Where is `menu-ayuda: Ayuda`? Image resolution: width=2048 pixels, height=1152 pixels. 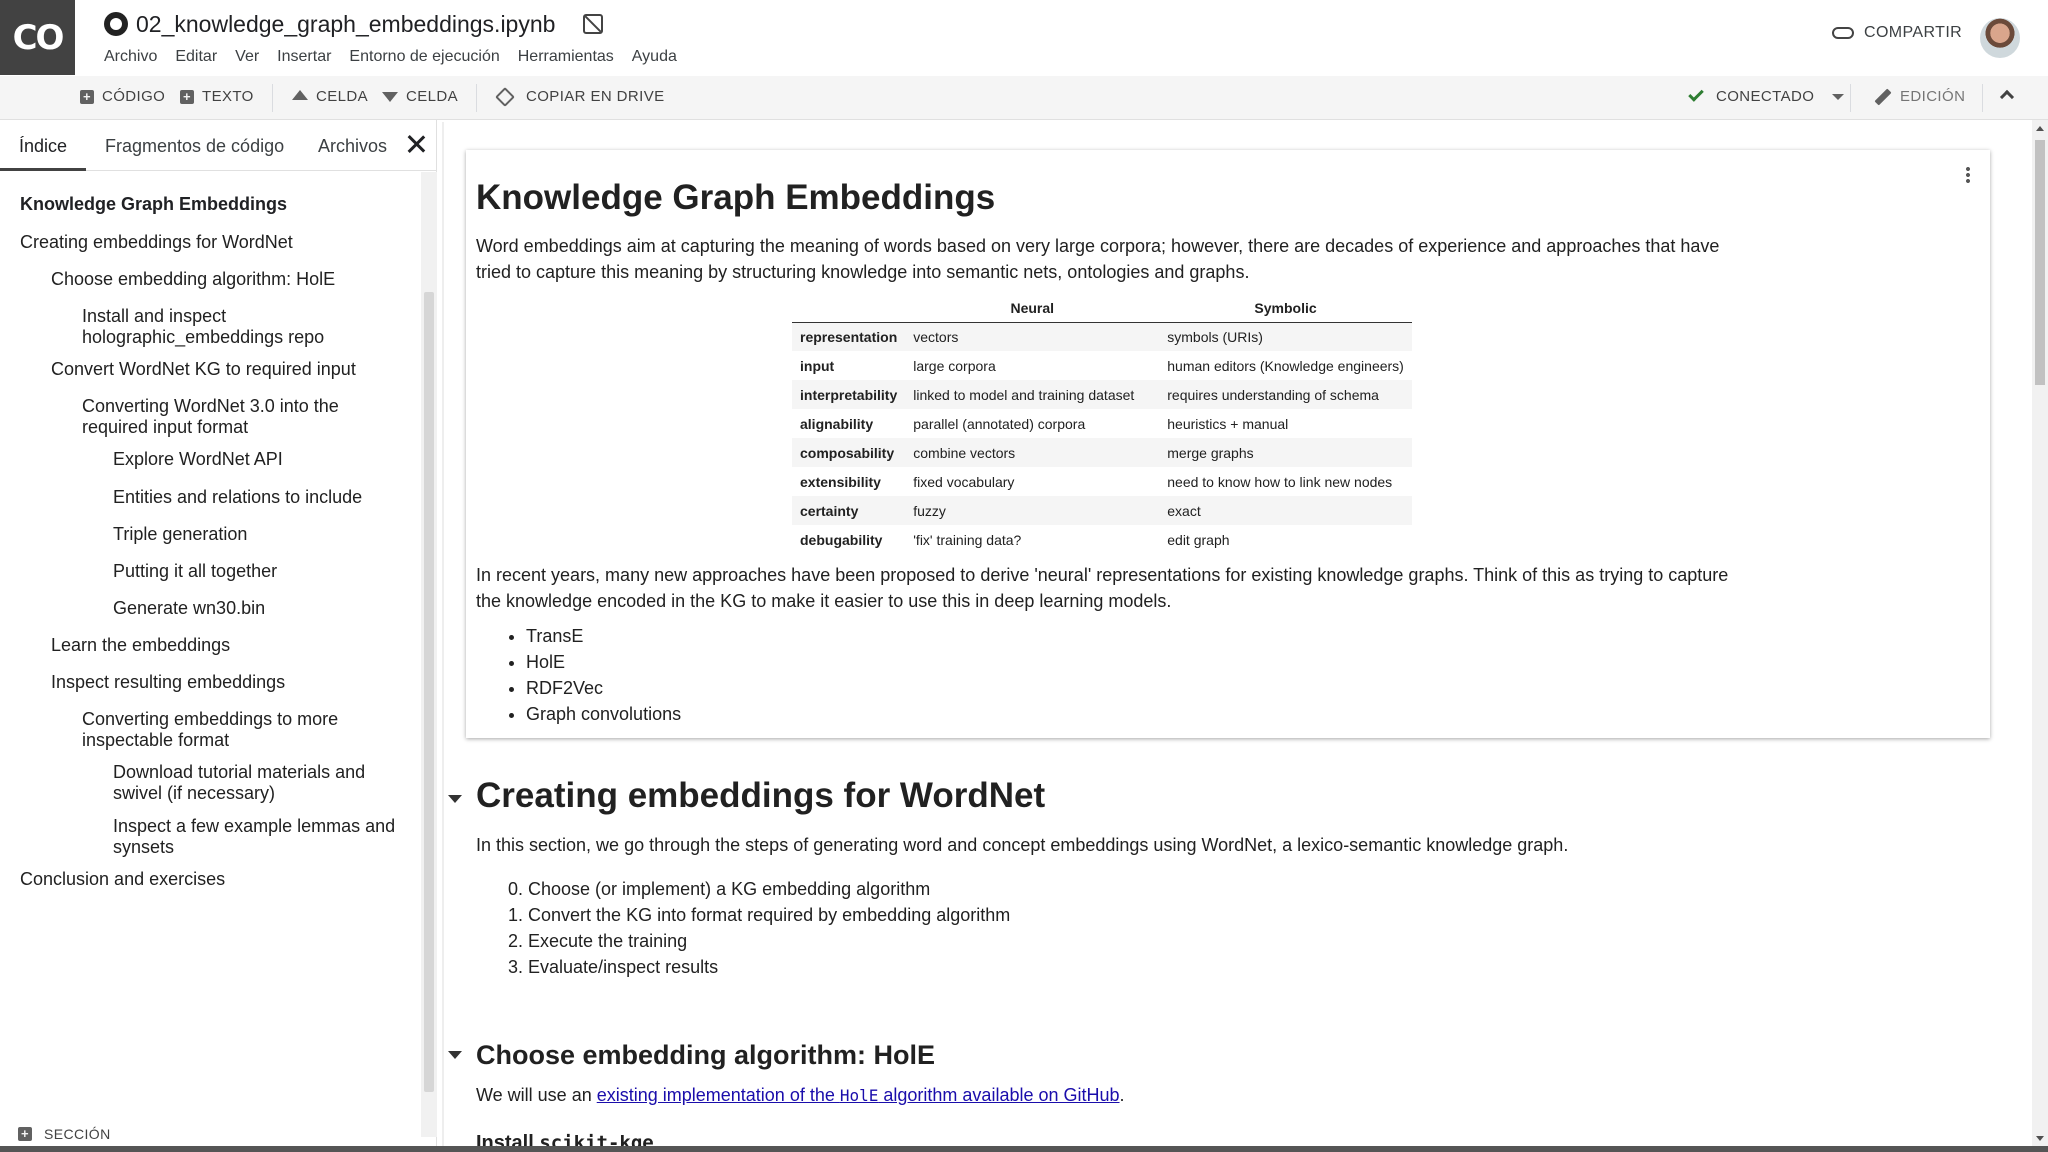
menu-ayuda: Ayuda is located at coordinates (654, 57).